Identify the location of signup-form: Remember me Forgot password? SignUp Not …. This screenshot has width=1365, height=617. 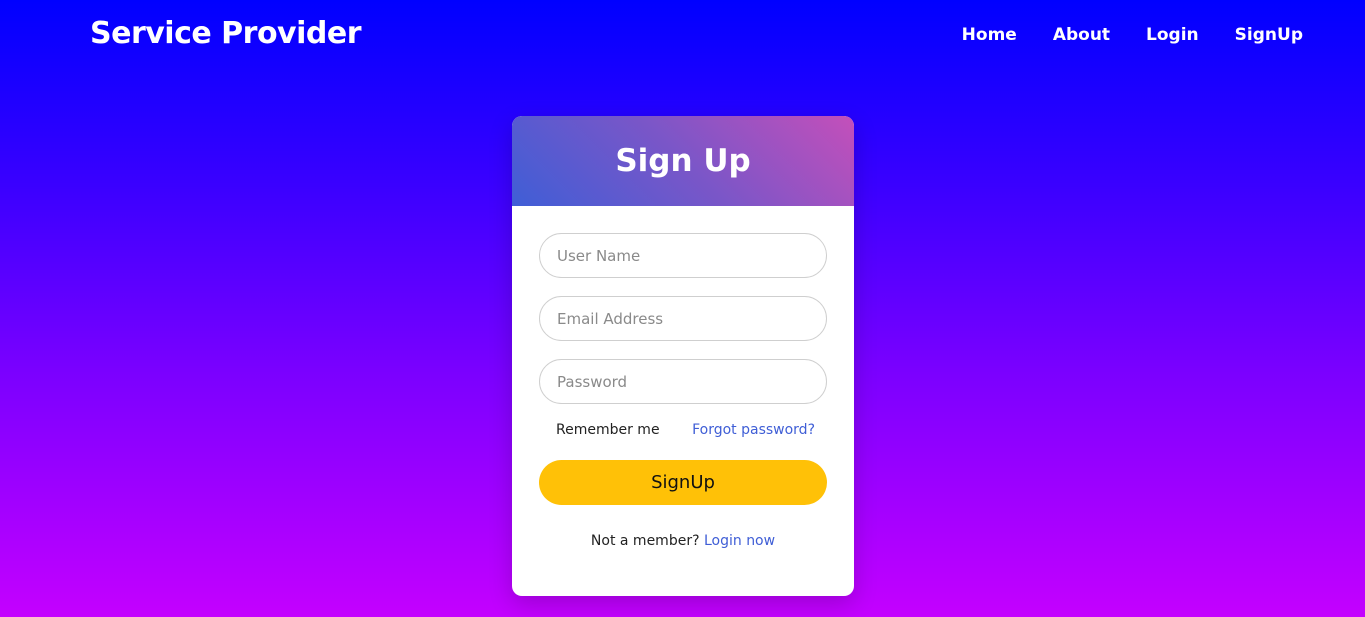
(683, 377).